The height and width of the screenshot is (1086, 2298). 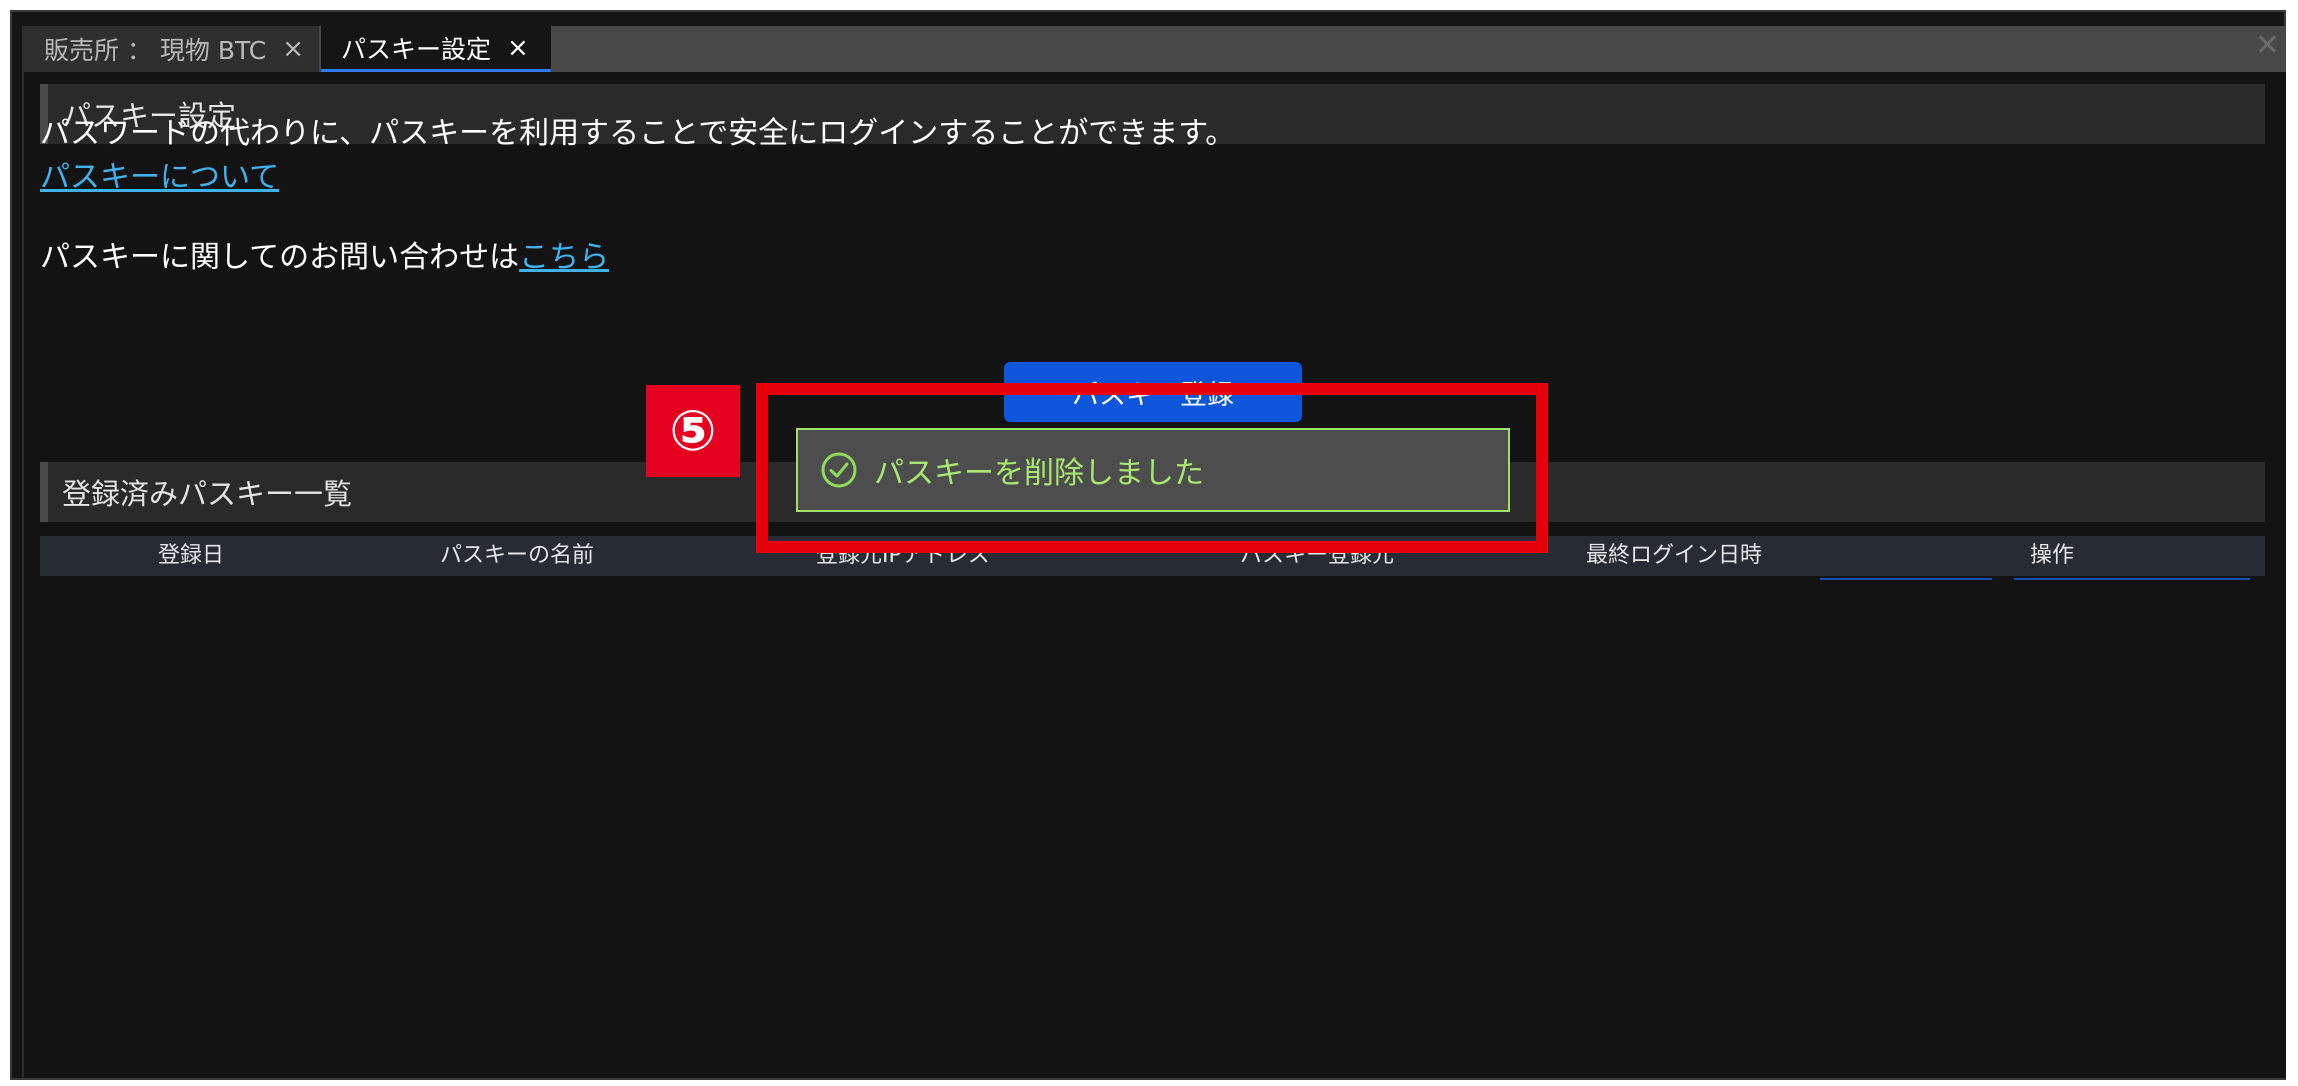 What do you see at coordinates (1155, 49) in the screenshot?
I see `tab-bar: 販売所 ： 現物 BTC × パスキー設定 × ✕` at bounding box center [1155, 49].